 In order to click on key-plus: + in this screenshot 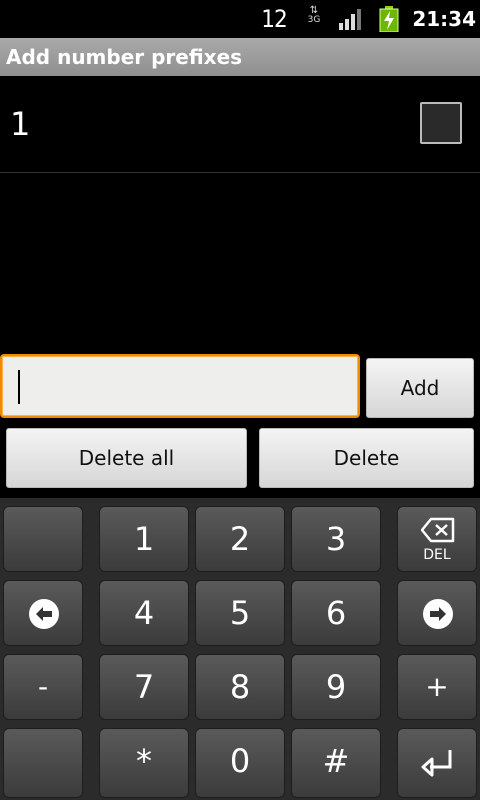, I will do `click(437, 687)`.